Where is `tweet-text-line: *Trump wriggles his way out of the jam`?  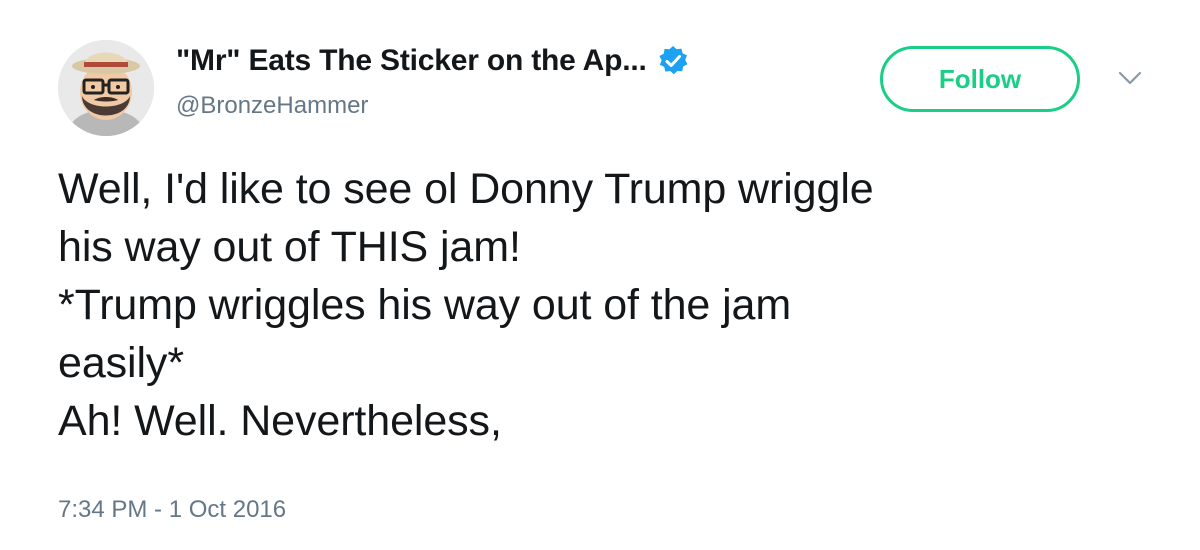
tweet-text-line: *Trump wriggles his way out of the jam is located at coordinates (425, 305).